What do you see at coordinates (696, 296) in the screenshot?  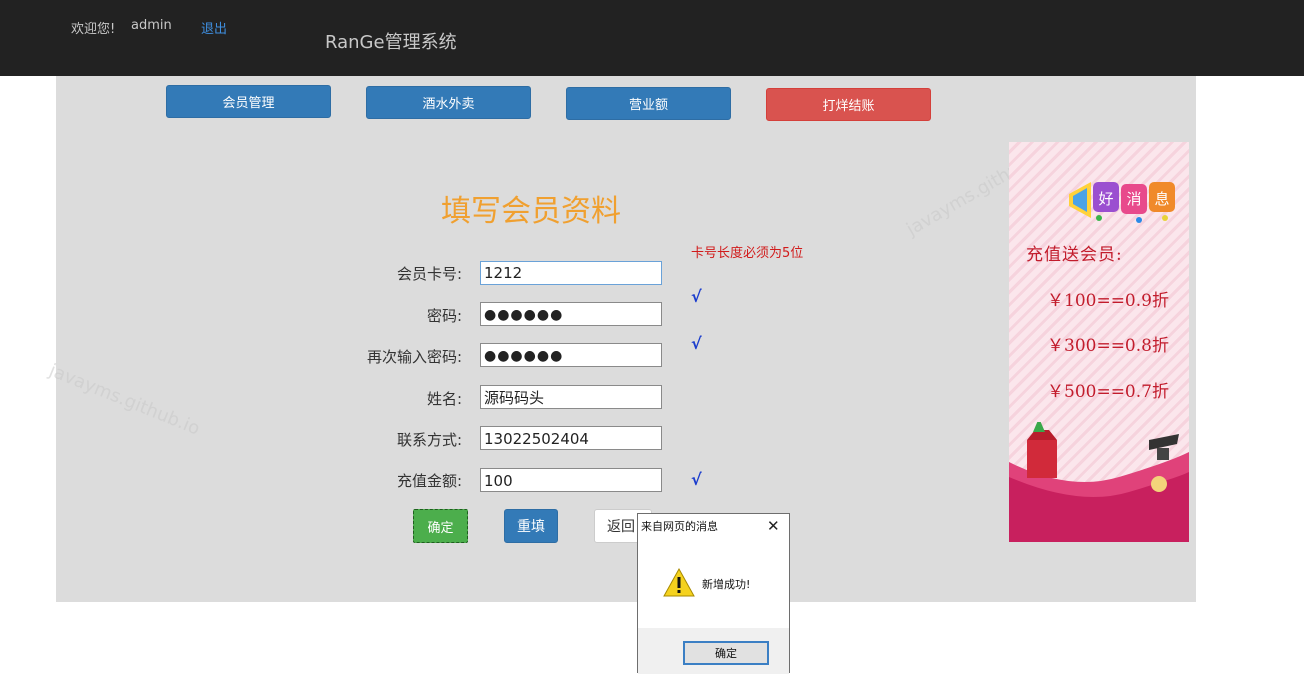 I see `password-check-icon: √` at bounding box center [696, 296].